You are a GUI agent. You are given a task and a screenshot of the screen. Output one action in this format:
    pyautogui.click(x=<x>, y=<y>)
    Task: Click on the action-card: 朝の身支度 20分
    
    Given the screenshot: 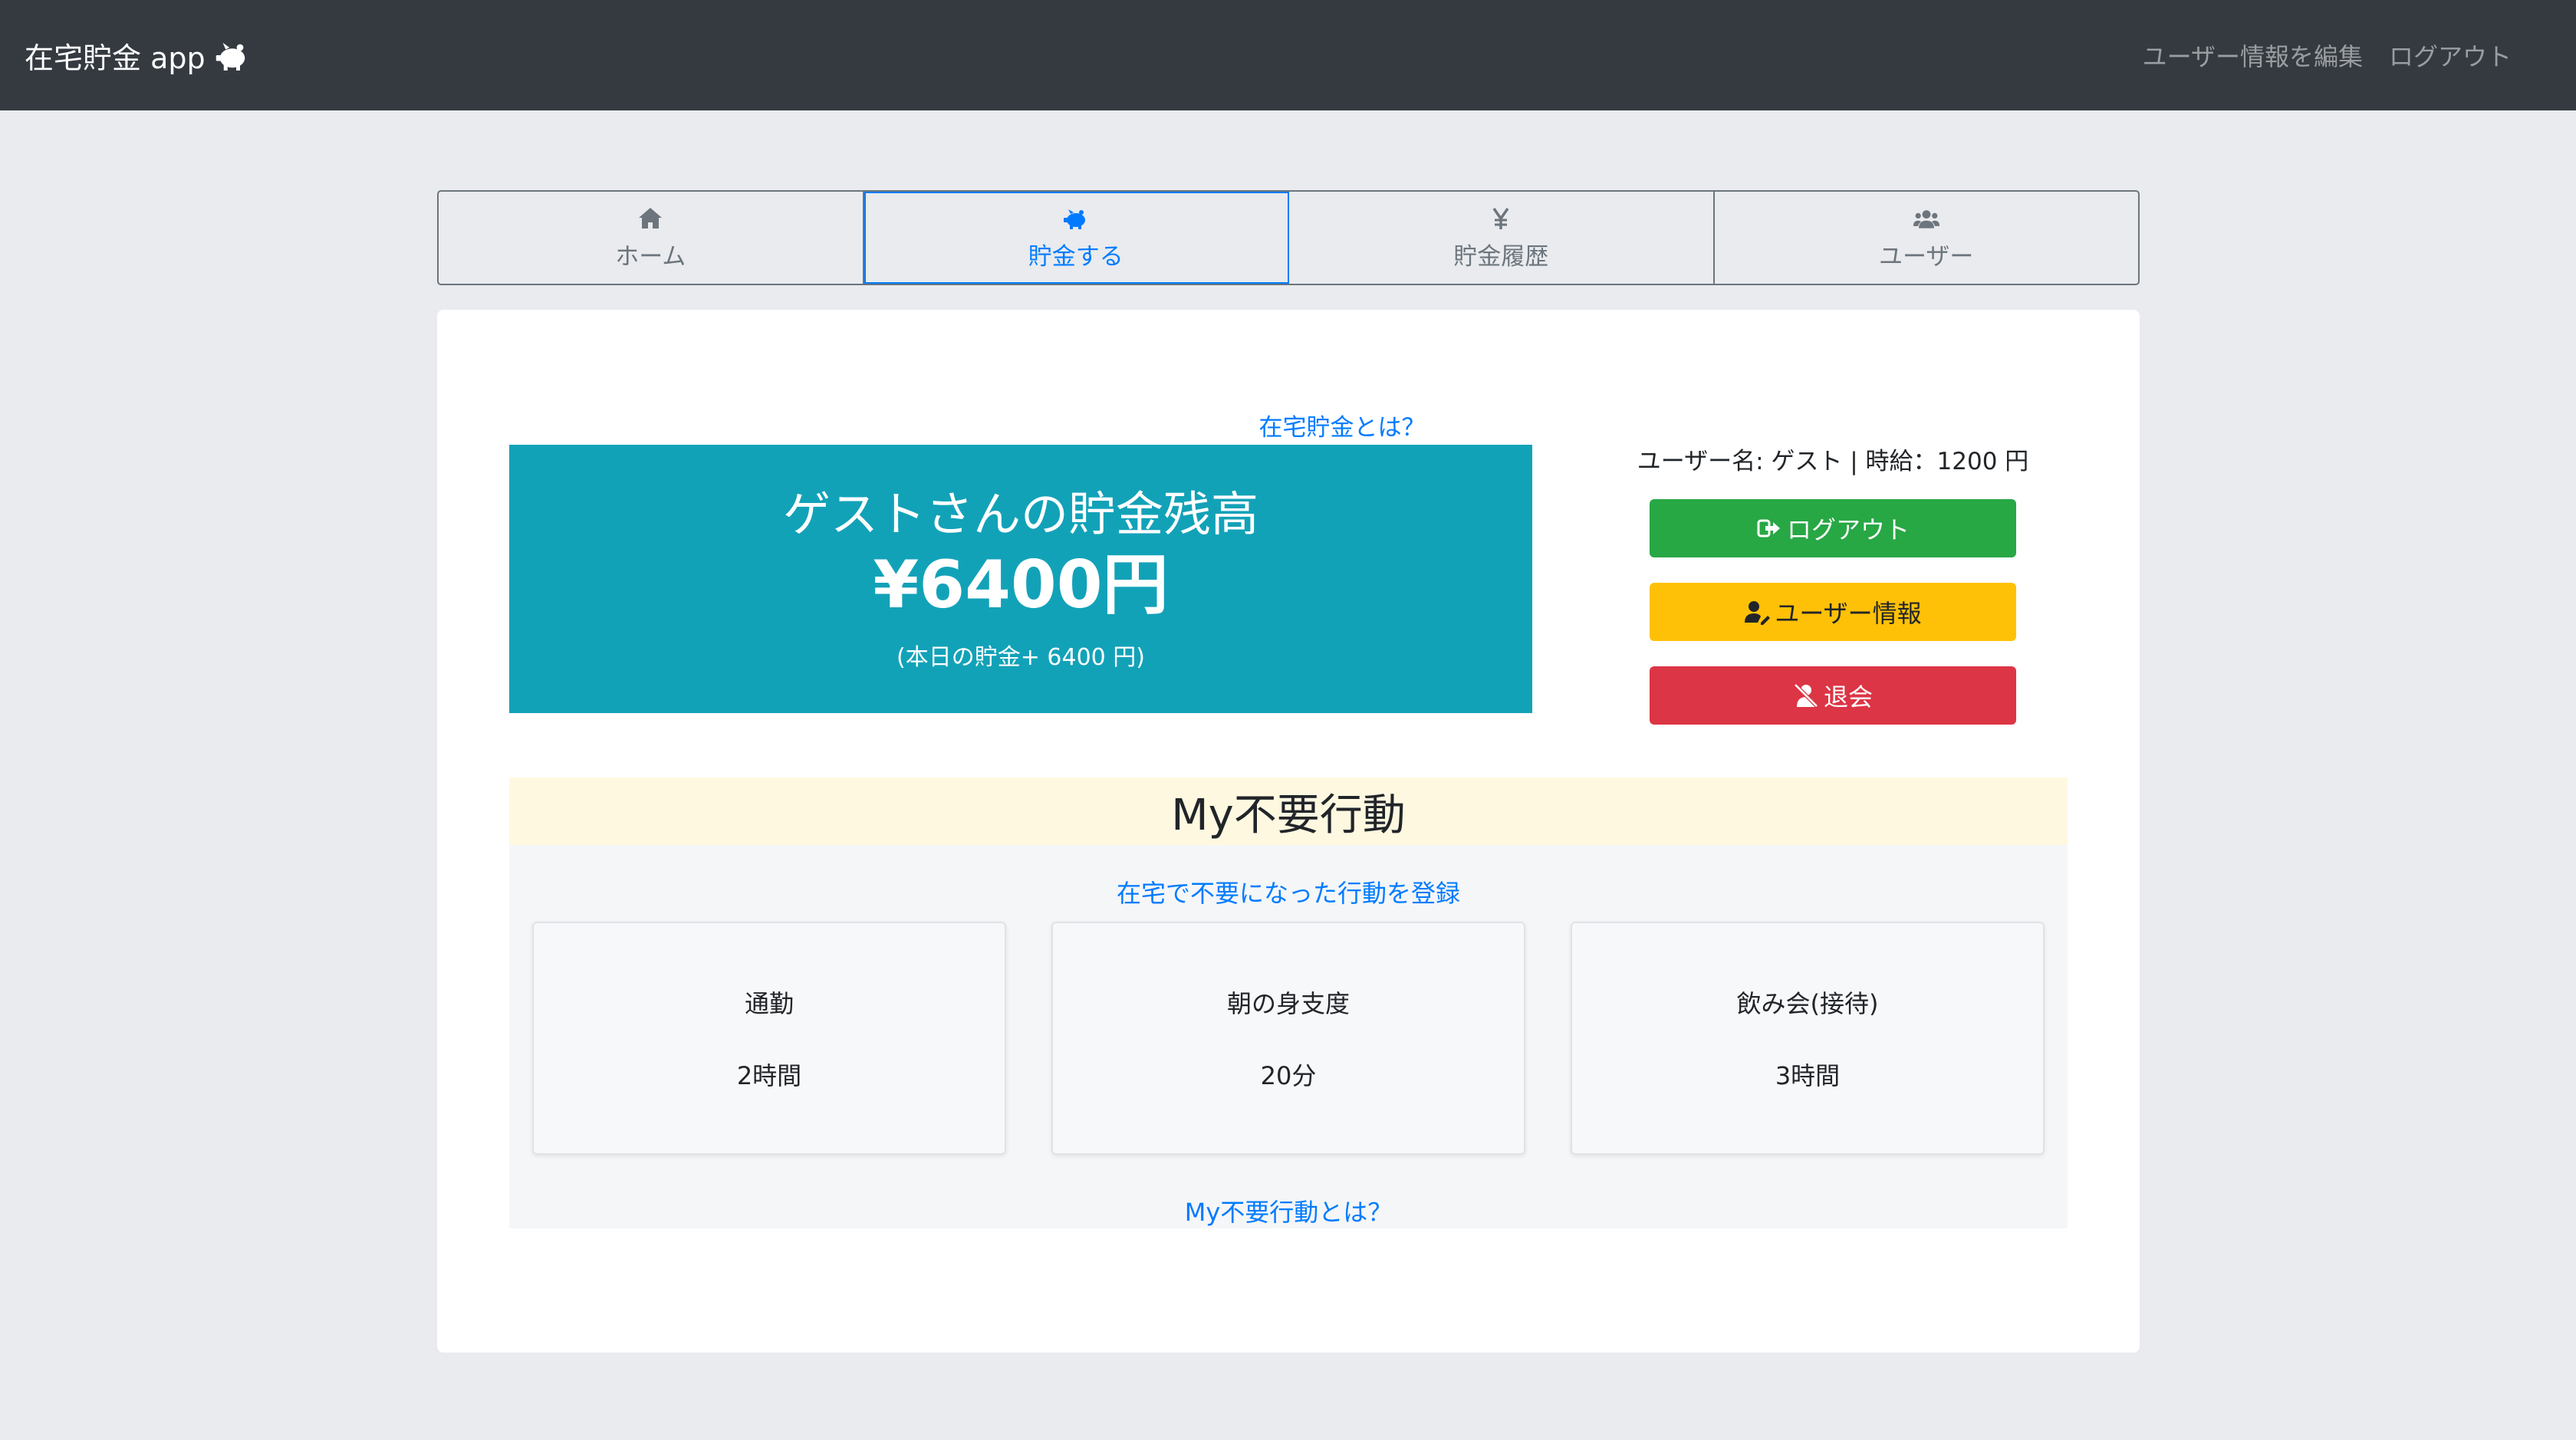 What is the action you would take?
    pyautogui.click(x=1288, y=1038)
    